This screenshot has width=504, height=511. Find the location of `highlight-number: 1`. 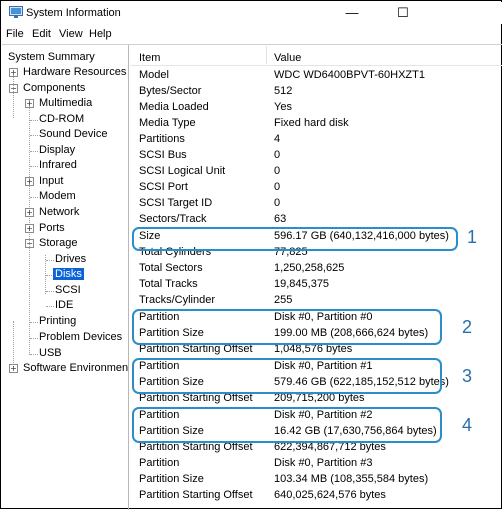

highlight-number: 1 is located at coordinates (472, 237).